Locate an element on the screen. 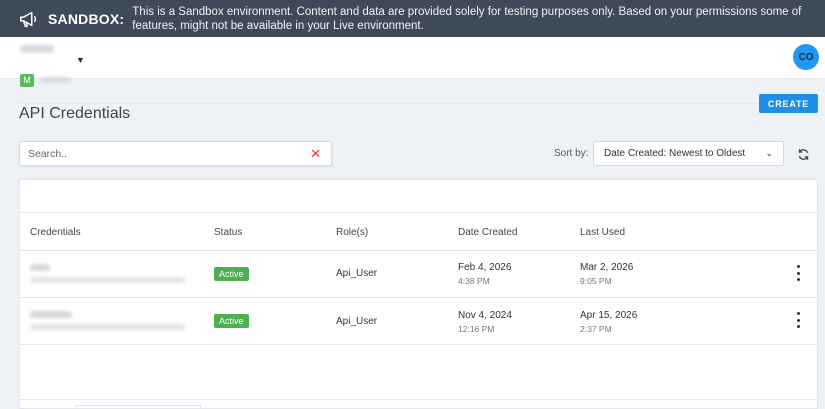 This screenshot has height=409, width=825. org-sub-redacted is located at coordinates (55, 80).